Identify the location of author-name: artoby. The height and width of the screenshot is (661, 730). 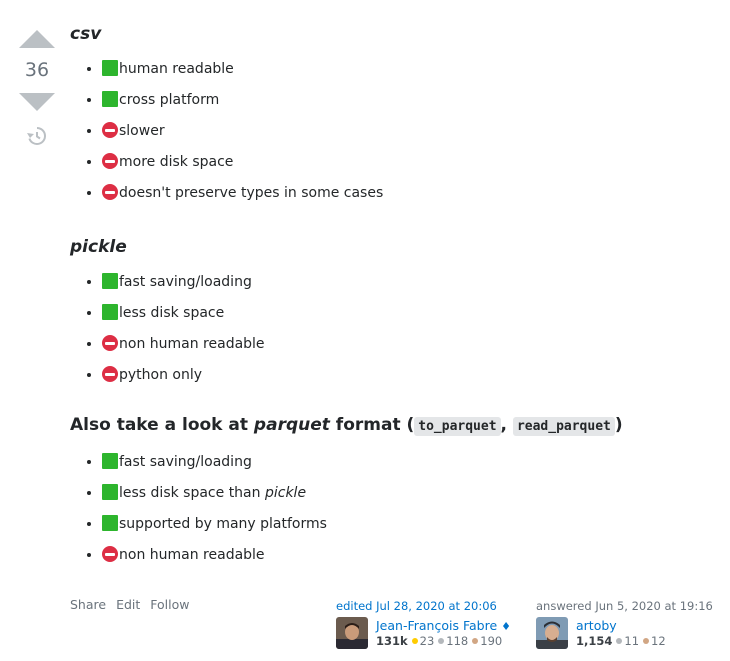
(596, 625).